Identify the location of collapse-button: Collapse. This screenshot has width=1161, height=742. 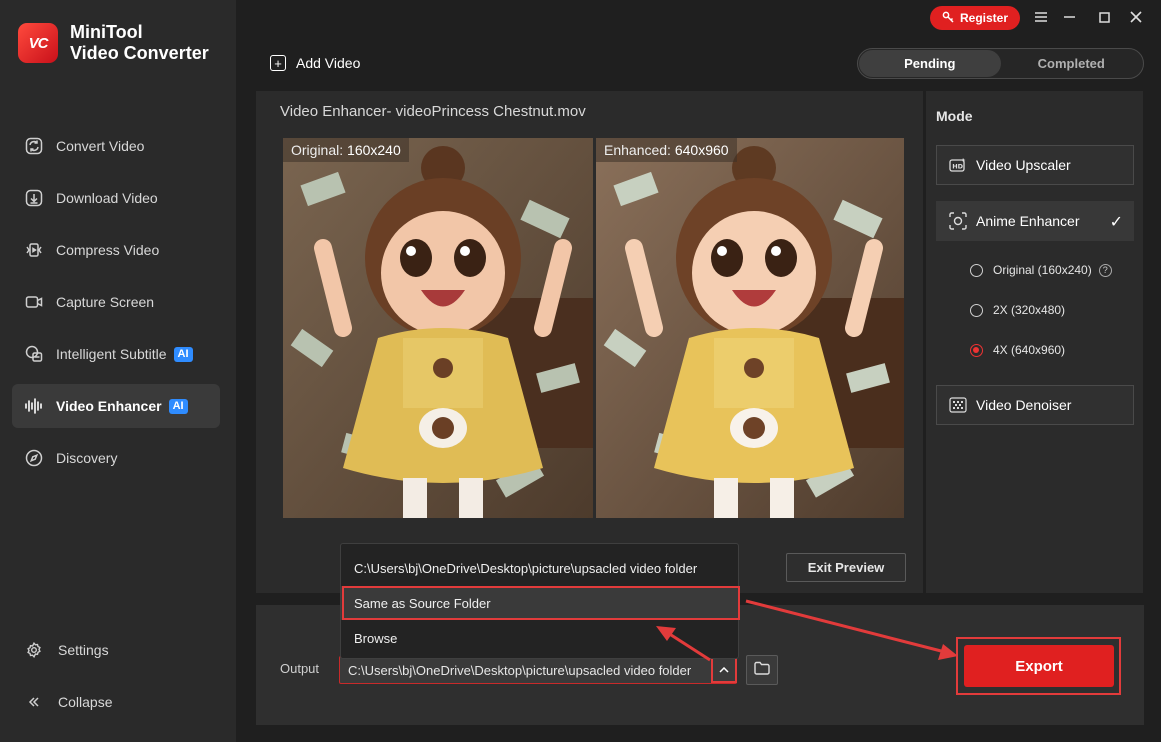
(68, 702).